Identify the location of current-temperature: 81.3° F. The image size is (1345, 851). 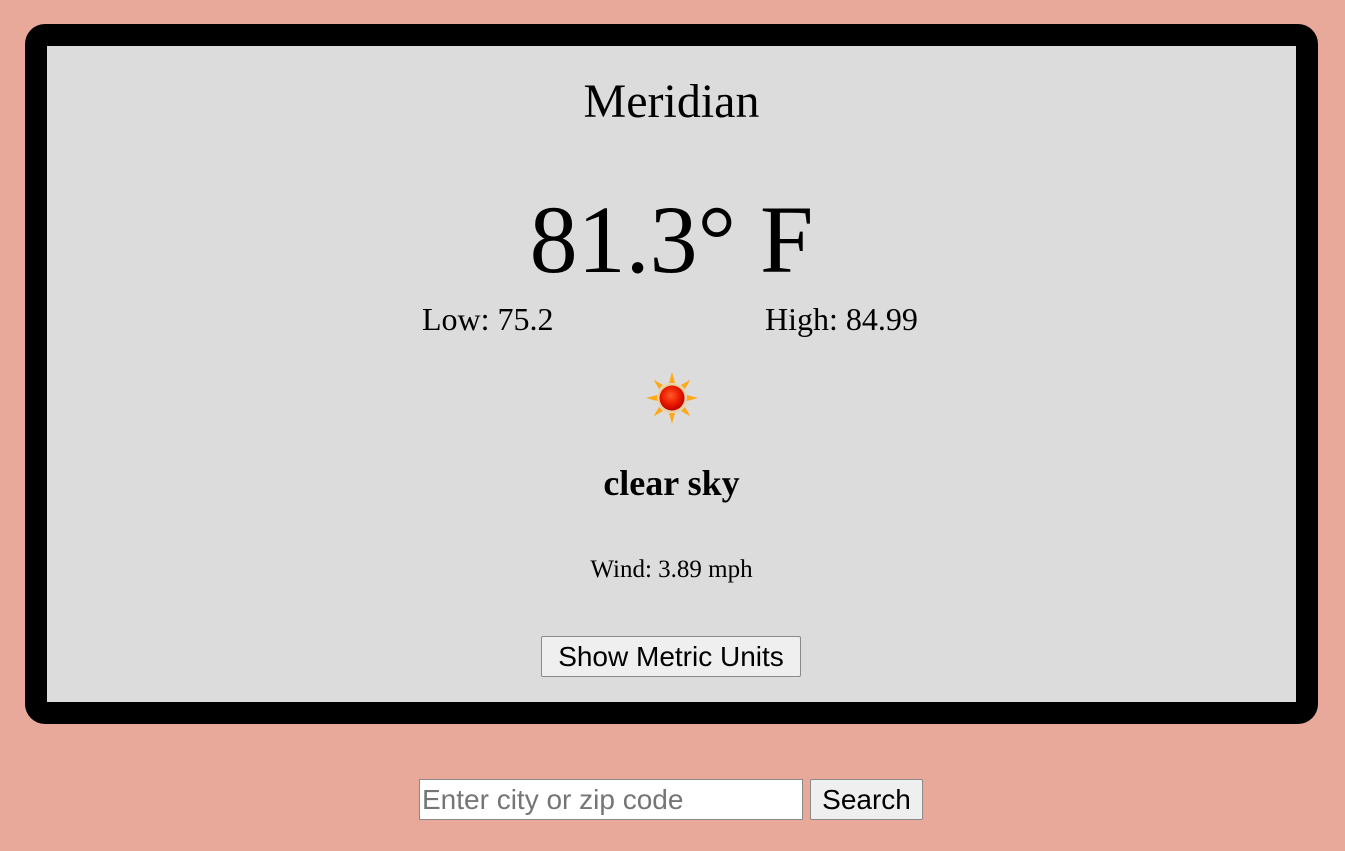
(671, 239).